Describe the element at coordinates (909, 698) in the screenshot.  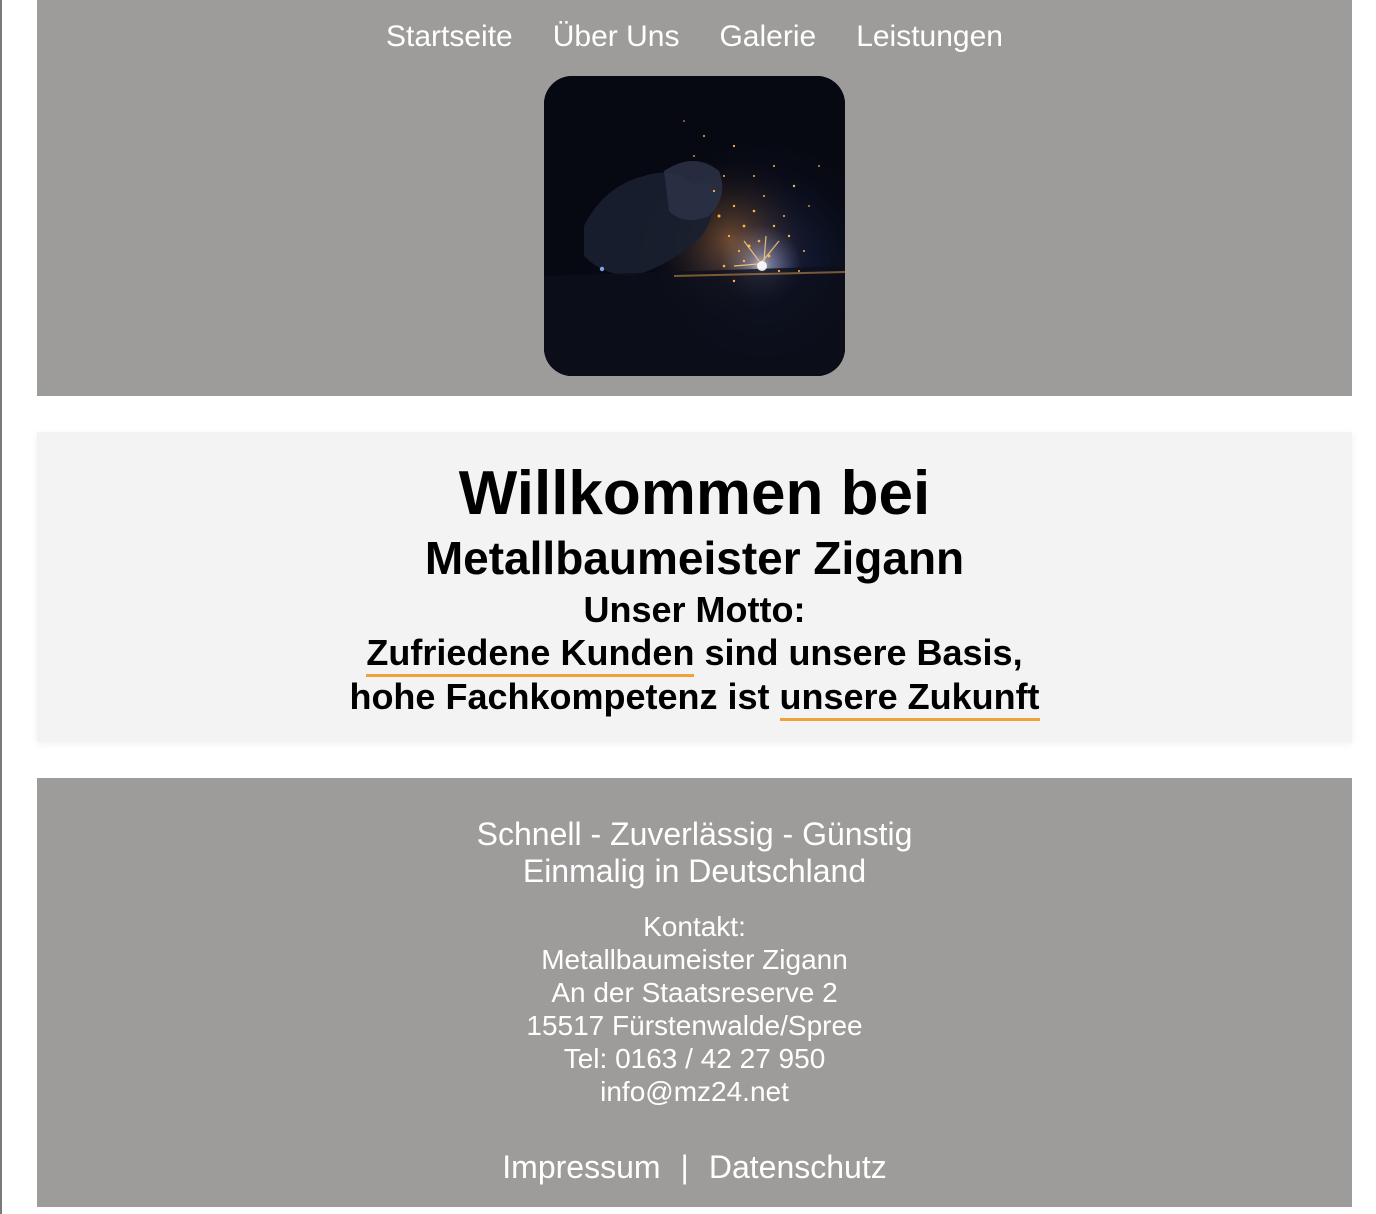
I see `motto-highlight-future: unsere Zukunft` at that location.